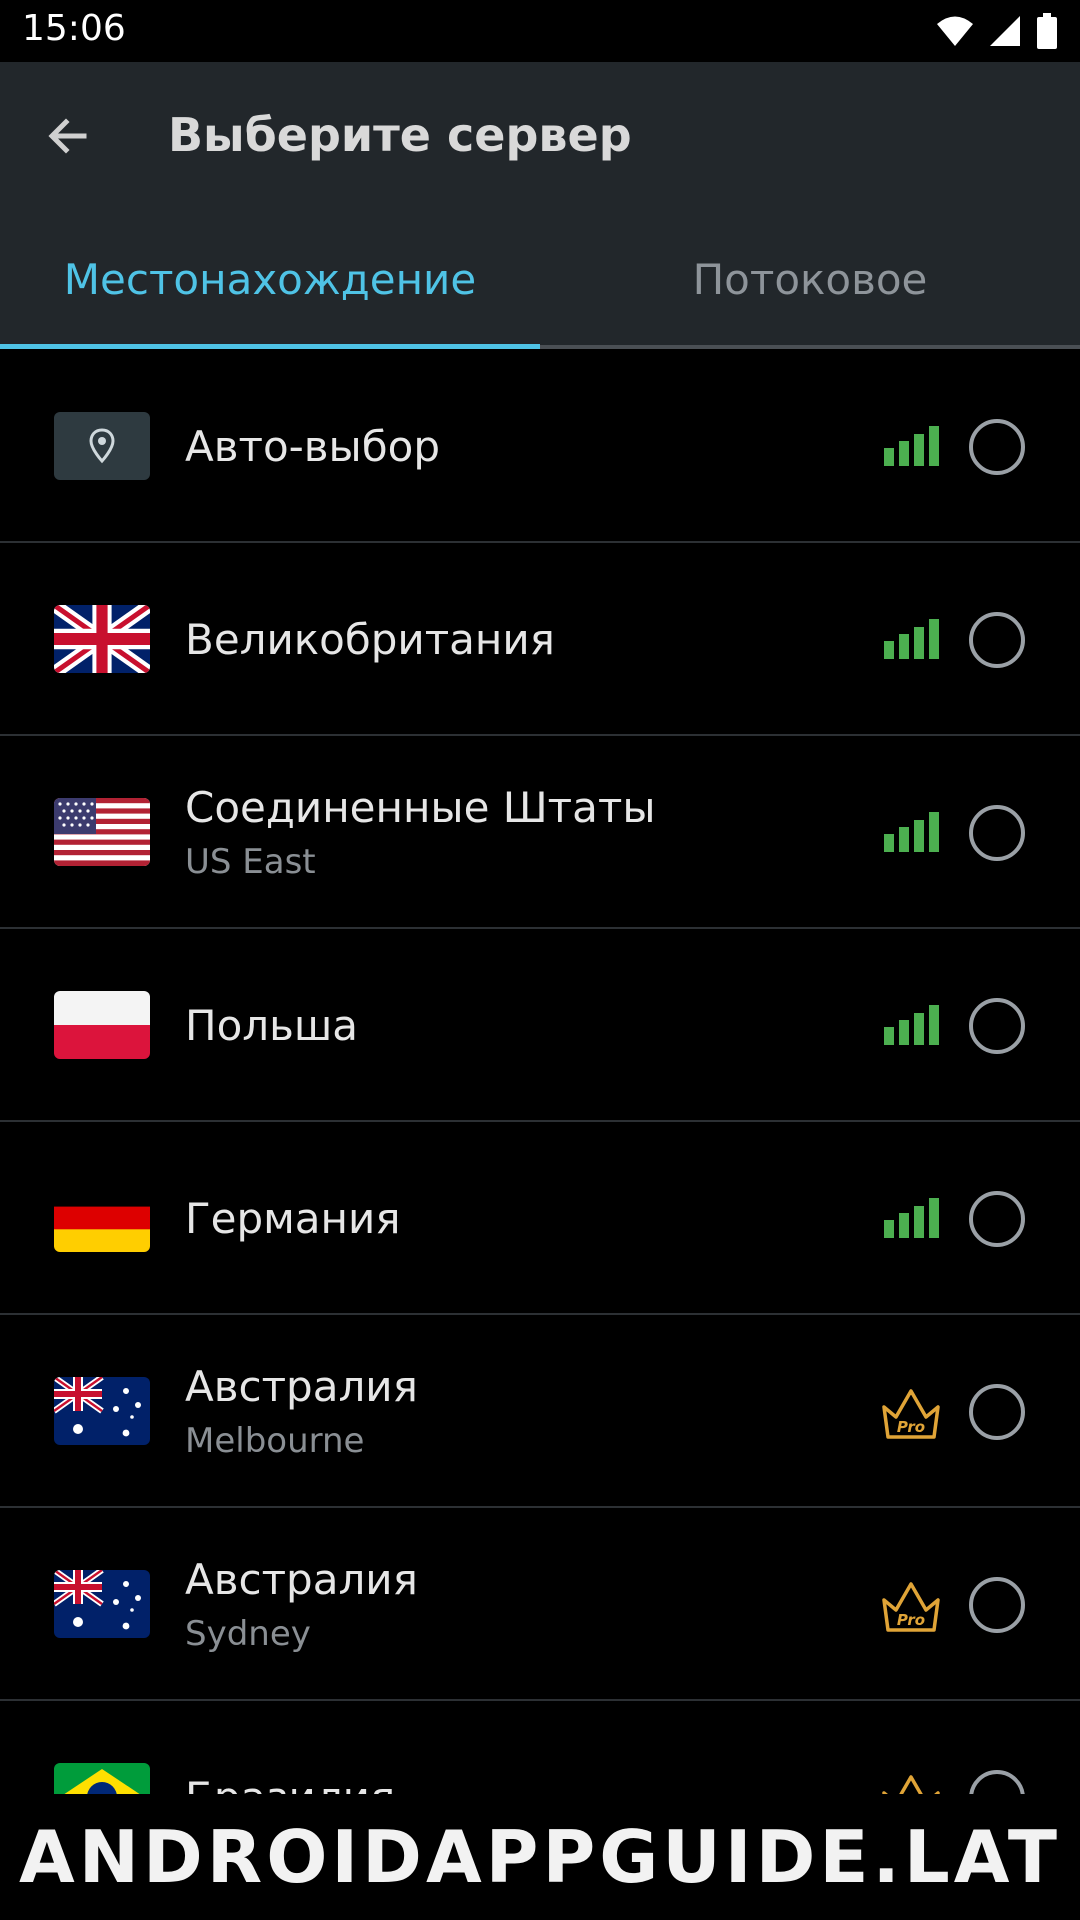 The height and width of the screenshot is (1920, 1080). Describe the element at coordinates (248, 1634) in the screenshot. I see `server-city: Sydney` at that location.